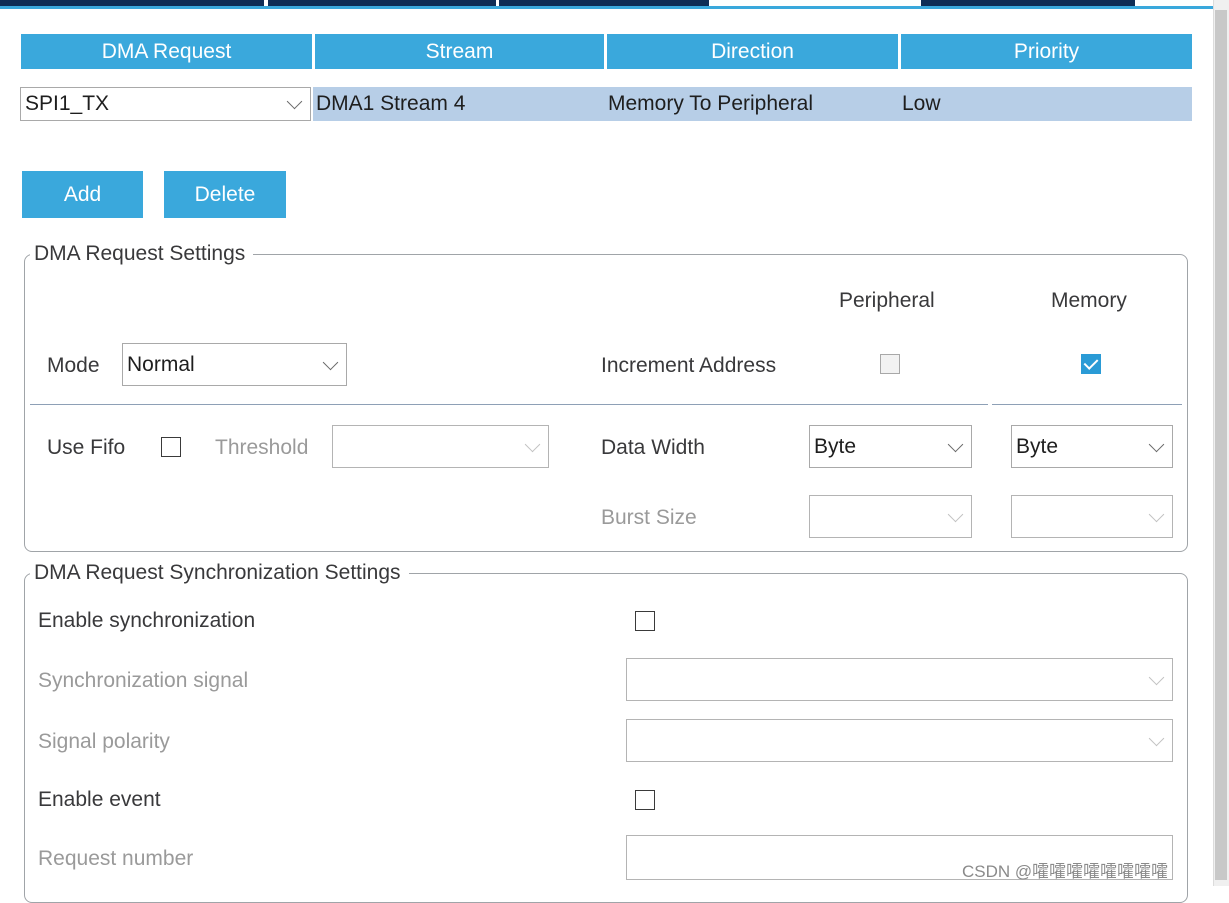  What do you see at coordinates (166, 51) in the screenshot?
I see `header-dma-request: DMA Request` at bounding box center [166, 51].